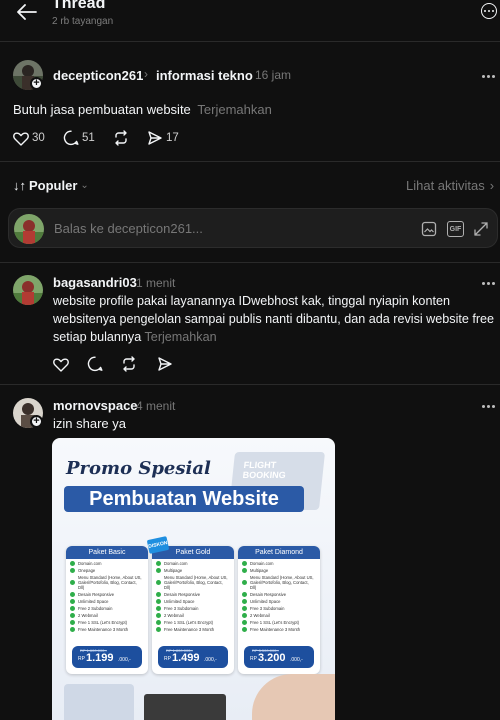 This screenshot has width=500, height=720. I want to click on image-button, so click(429, 229).